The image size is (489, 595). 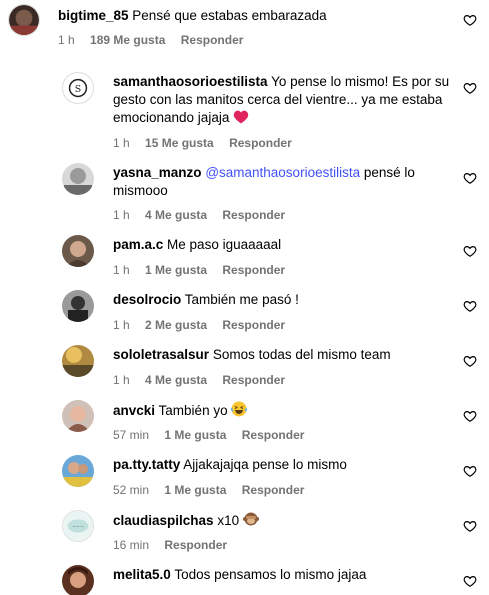 I want to click on likes-count: 189 Me gusta, so click(x=127, y=40).